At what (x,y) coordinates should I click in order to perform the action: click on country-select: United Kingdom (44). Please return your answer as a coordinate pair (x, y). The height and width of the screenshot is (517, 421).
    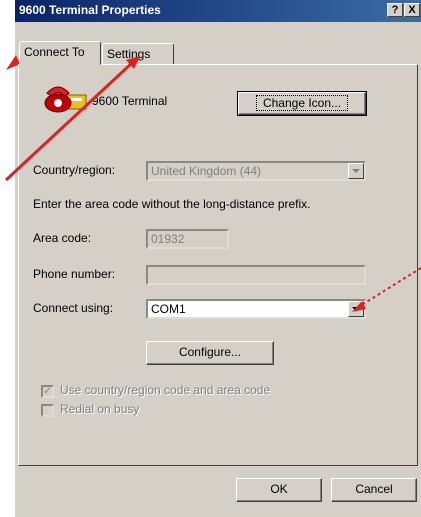
    Looking at the image, I should click on (256, 171).